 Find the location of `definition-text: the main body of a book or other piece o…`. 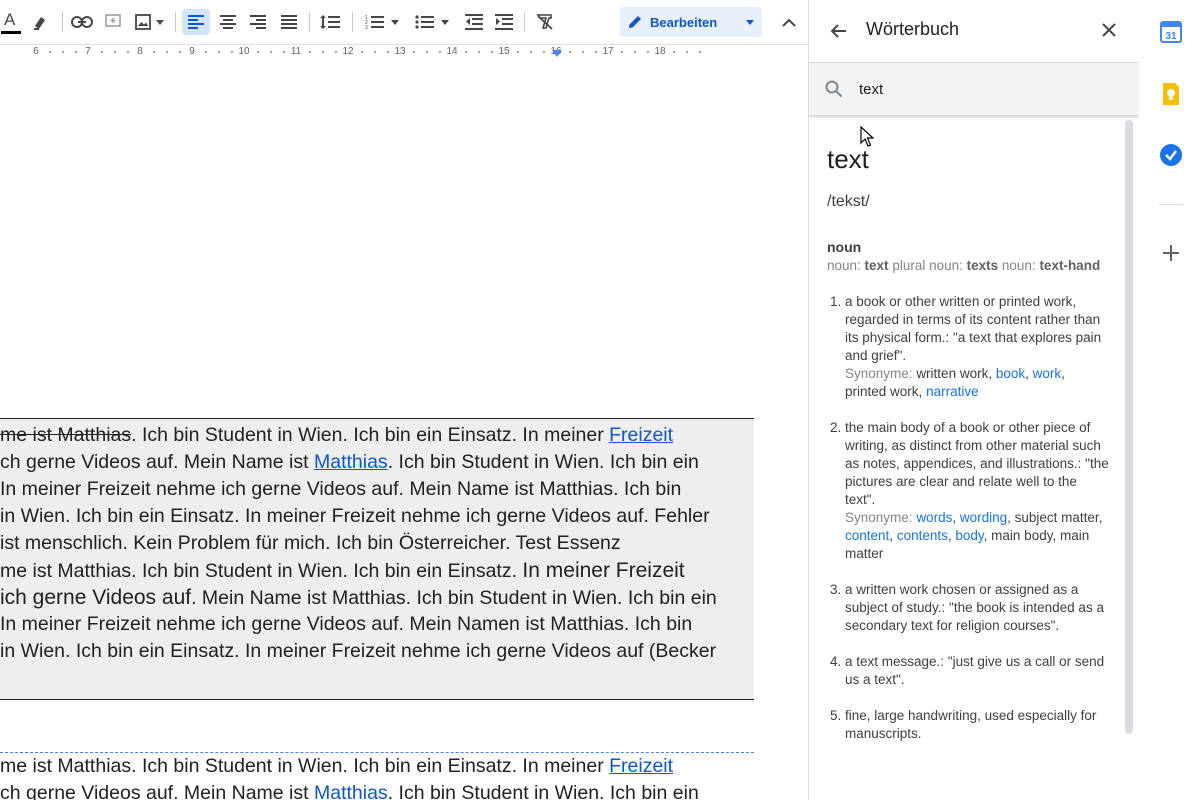

definition-text: the main body of a book or other piece o… is located at coordinates (977, 463).